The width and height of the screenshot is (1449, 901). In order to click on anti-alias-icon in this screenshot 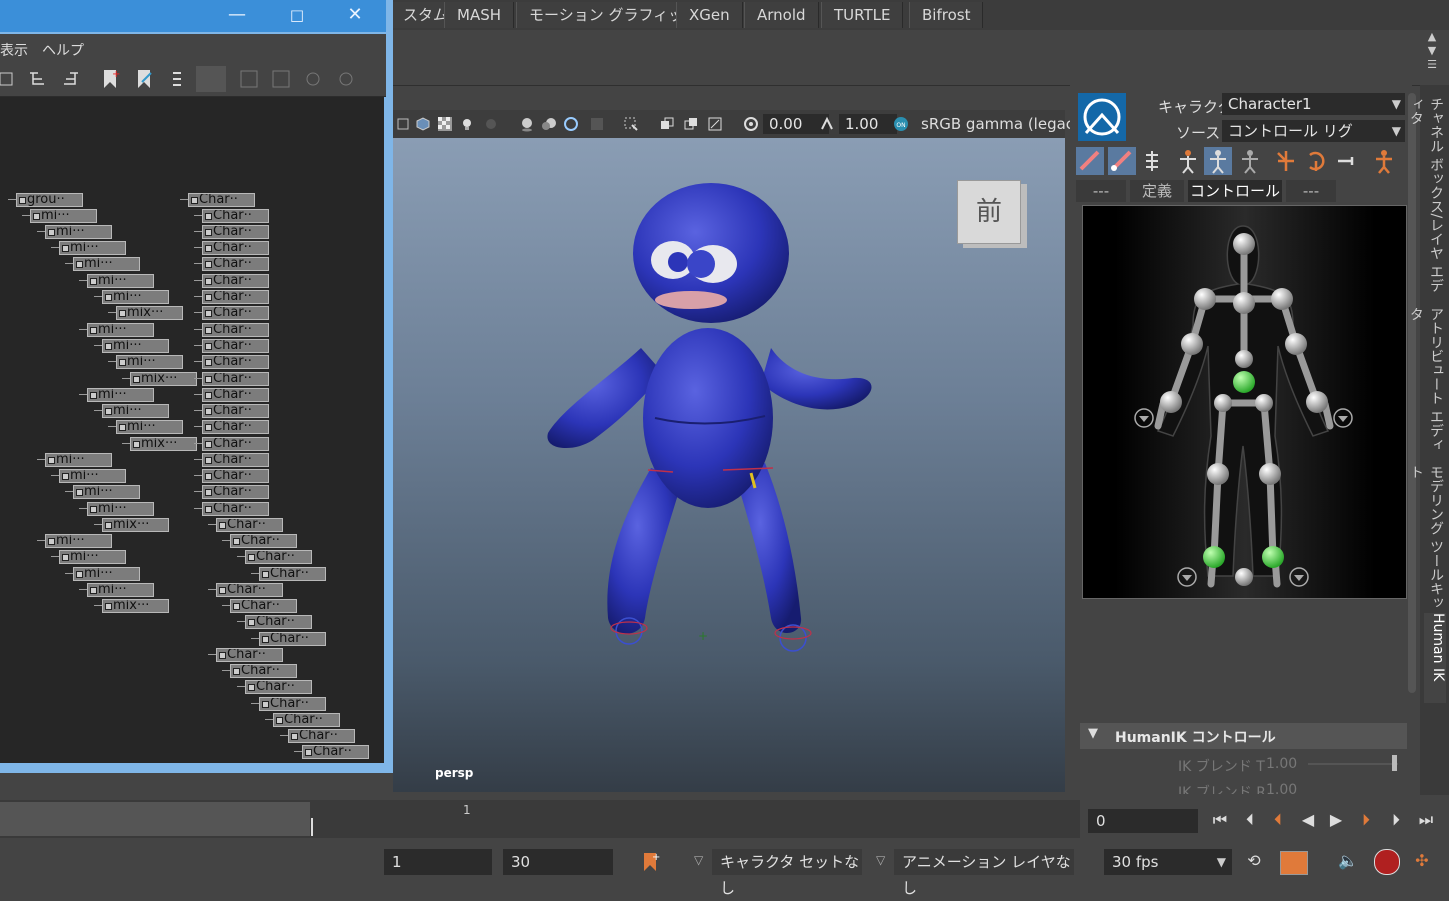, I will do `click(571, 124)`.